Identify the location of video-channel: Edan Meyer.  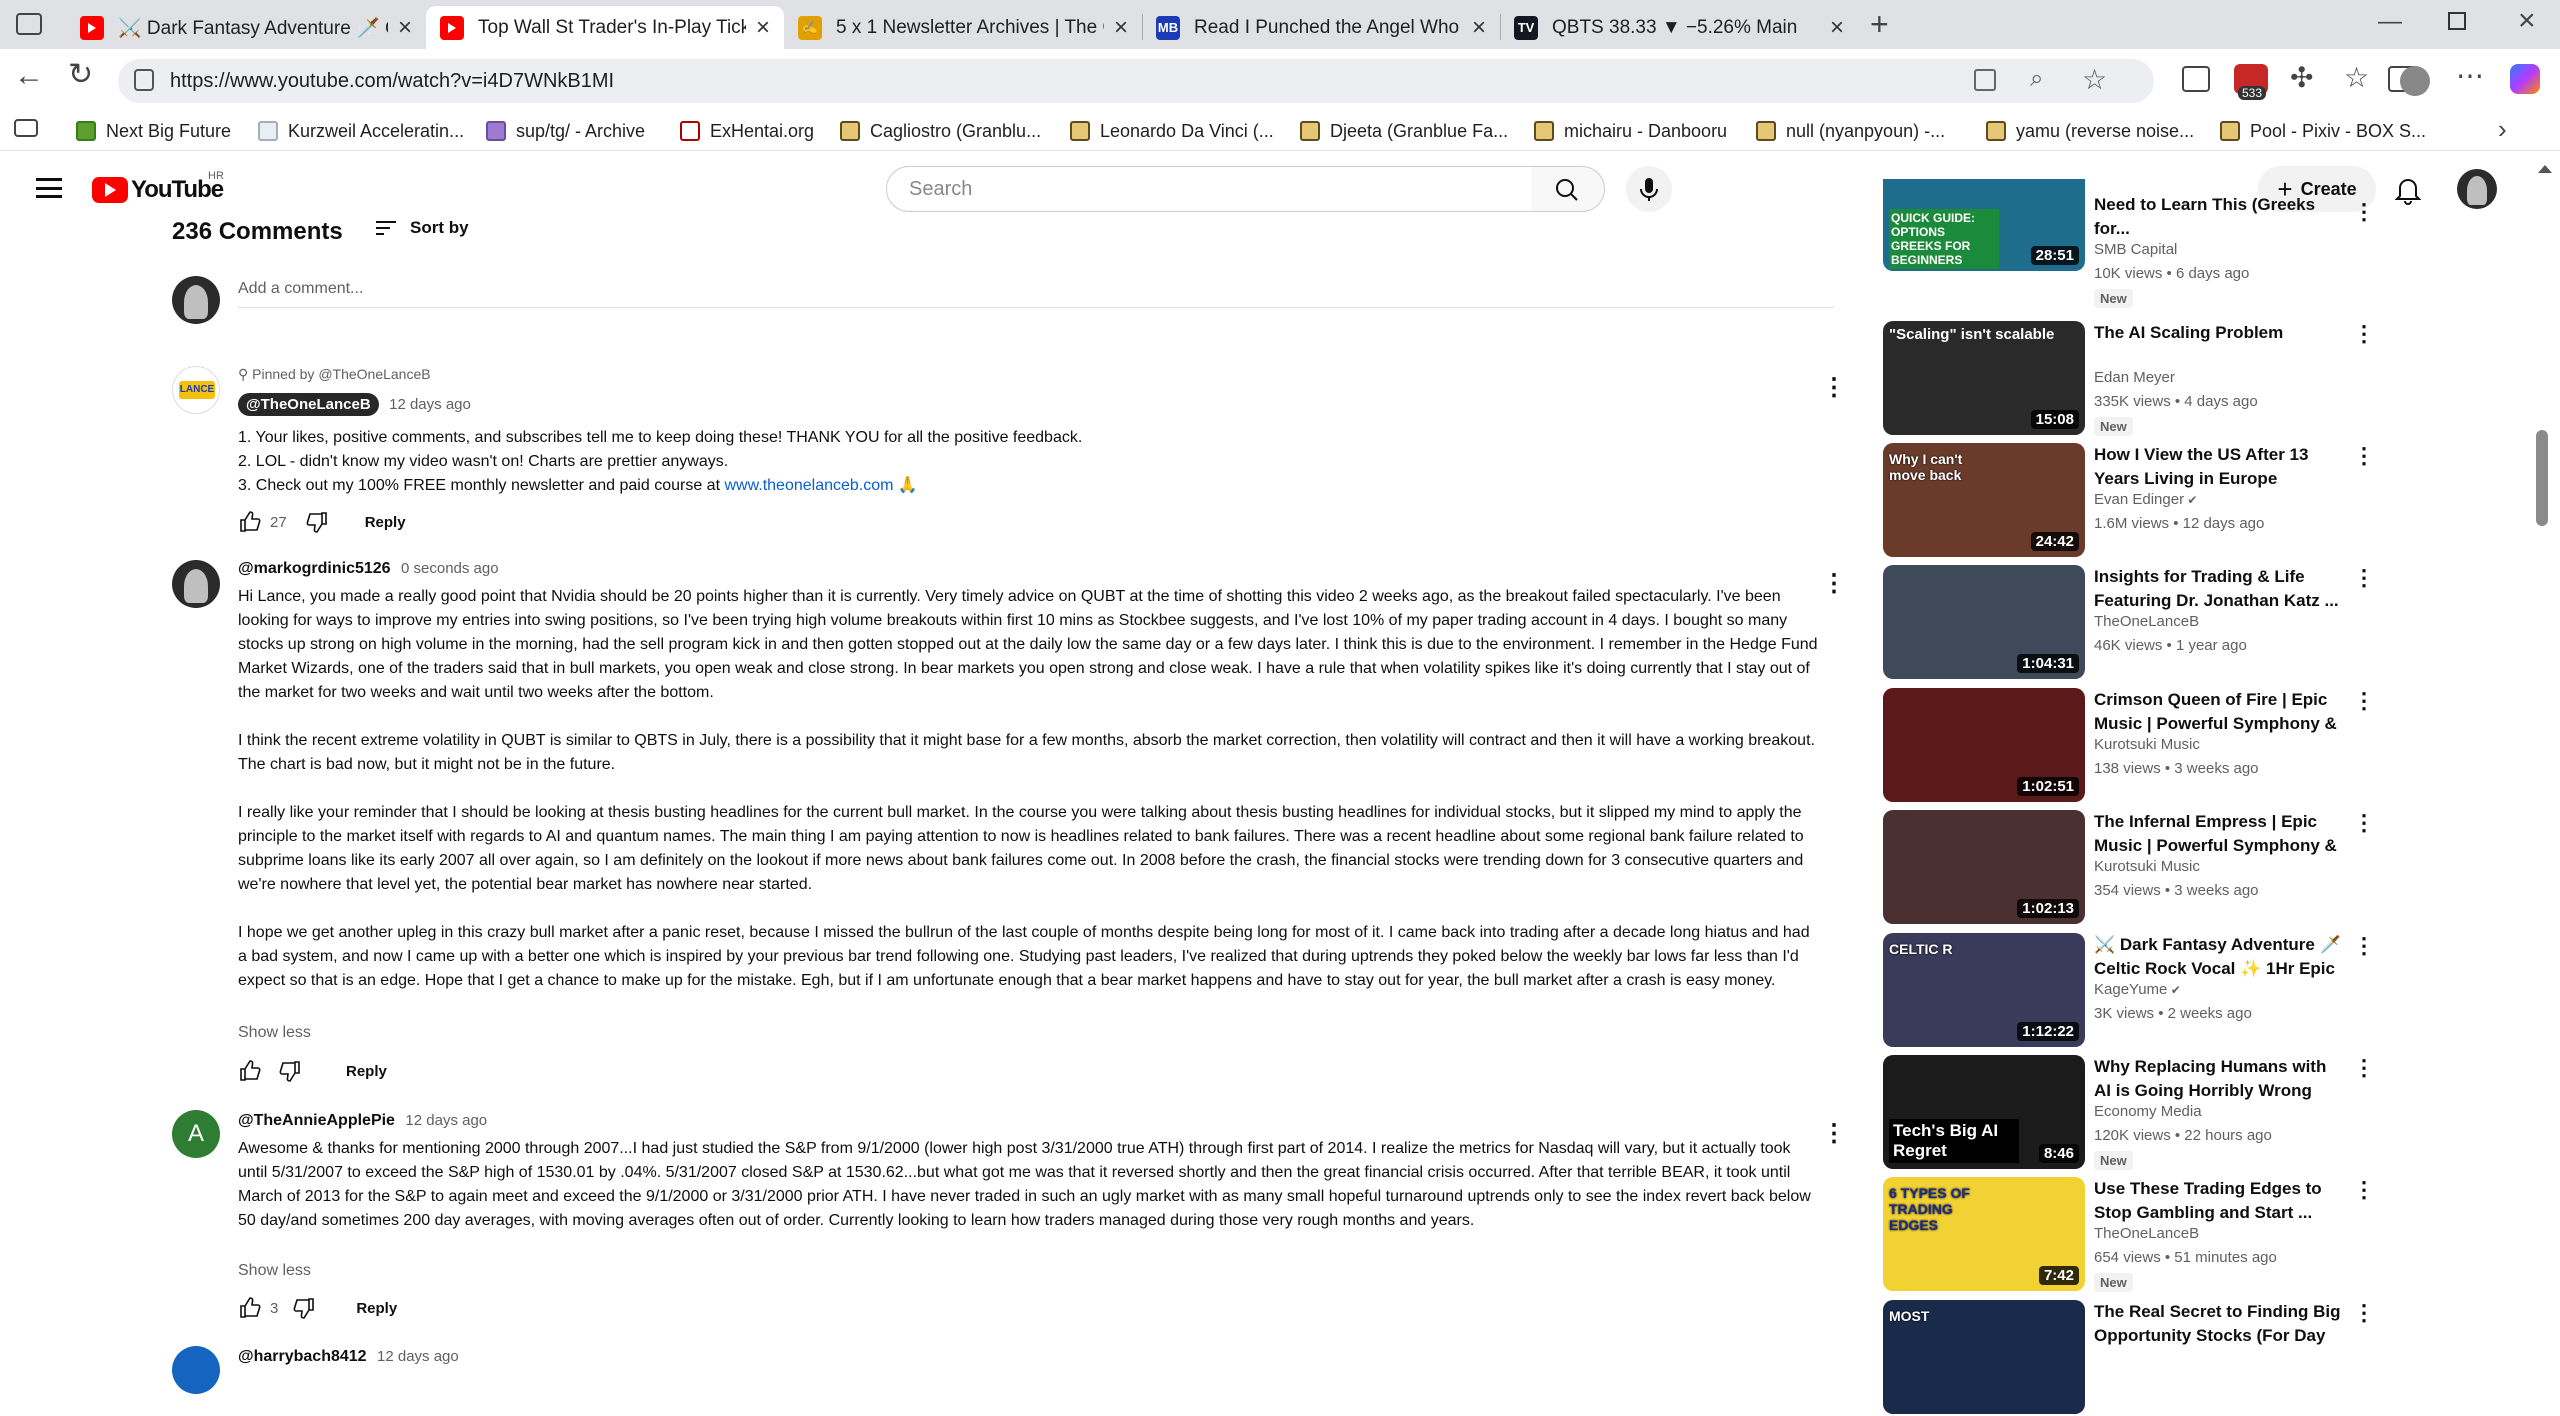
(2134, 377).